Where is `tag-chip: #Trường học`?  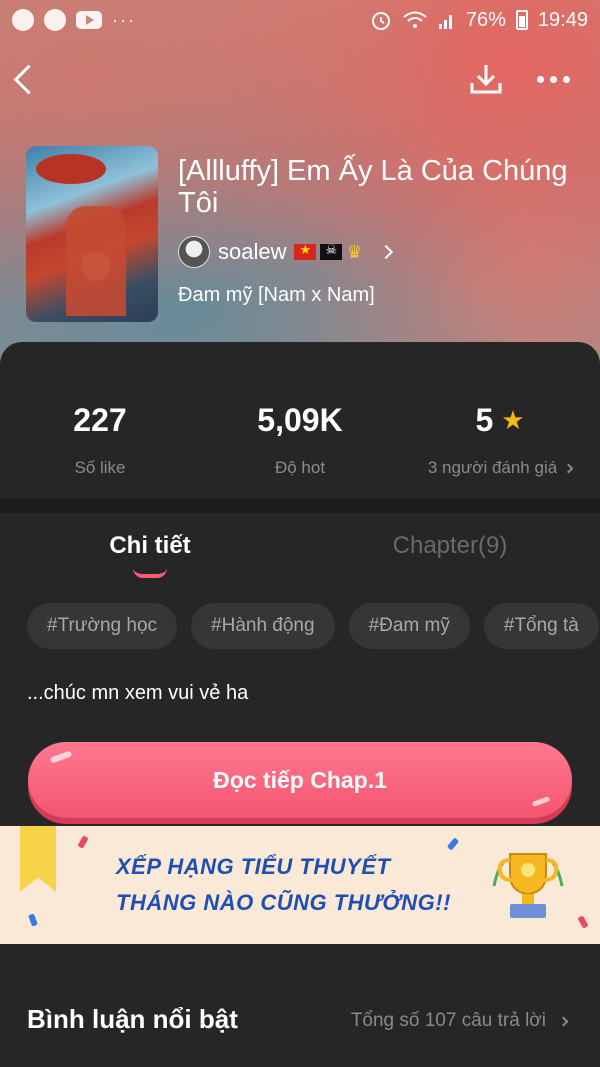 tag-chip: #Trường học is located at coordinates (102, 626).